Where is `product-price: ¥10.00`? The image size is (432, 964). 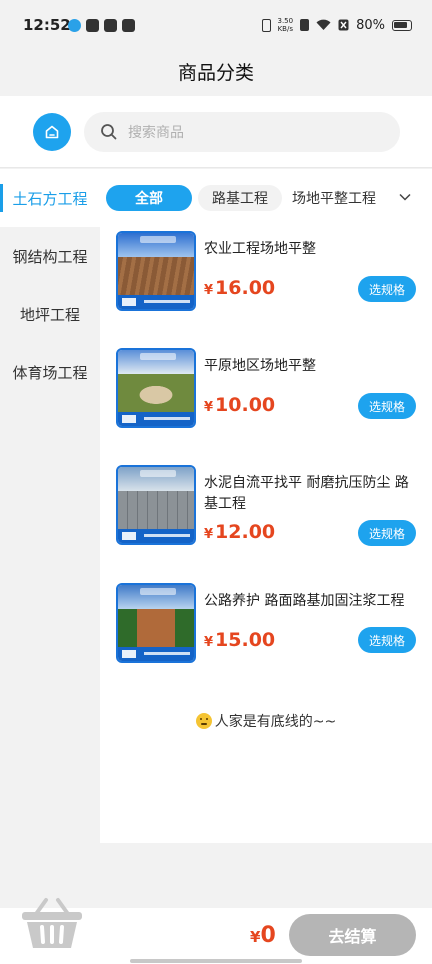 product-price: ¥10.00 is located at coordinates (240, 405).